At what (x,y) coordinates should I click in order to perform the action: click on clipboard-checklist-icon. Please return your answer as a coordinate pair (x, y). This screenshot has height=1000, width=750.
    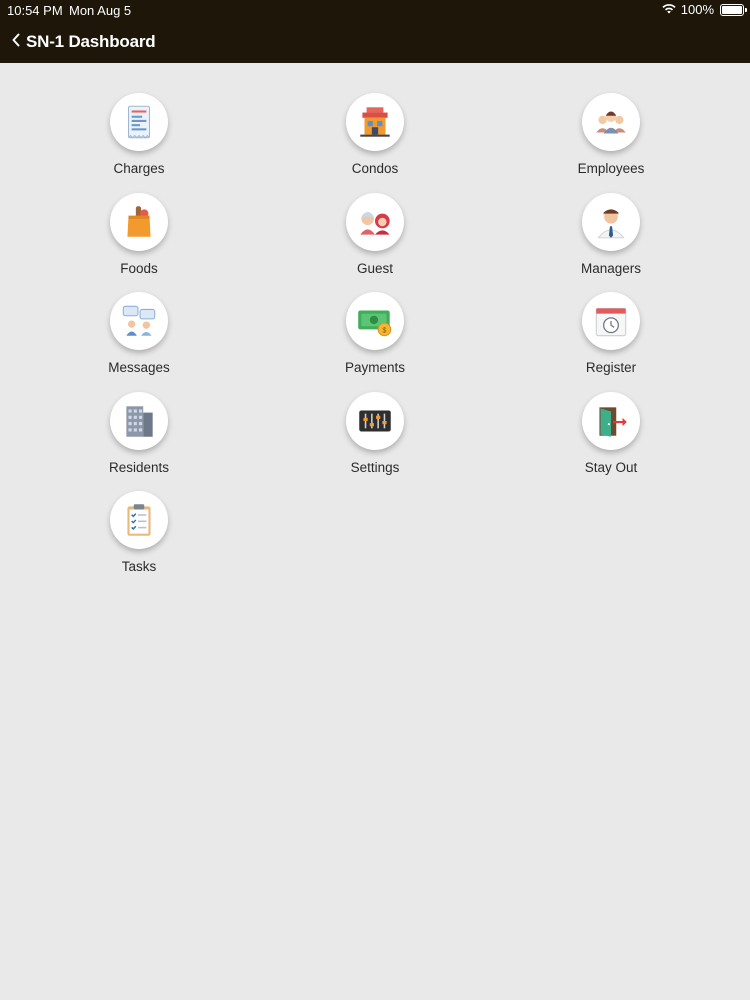
    Looking at the image, I should click on (139, 520).